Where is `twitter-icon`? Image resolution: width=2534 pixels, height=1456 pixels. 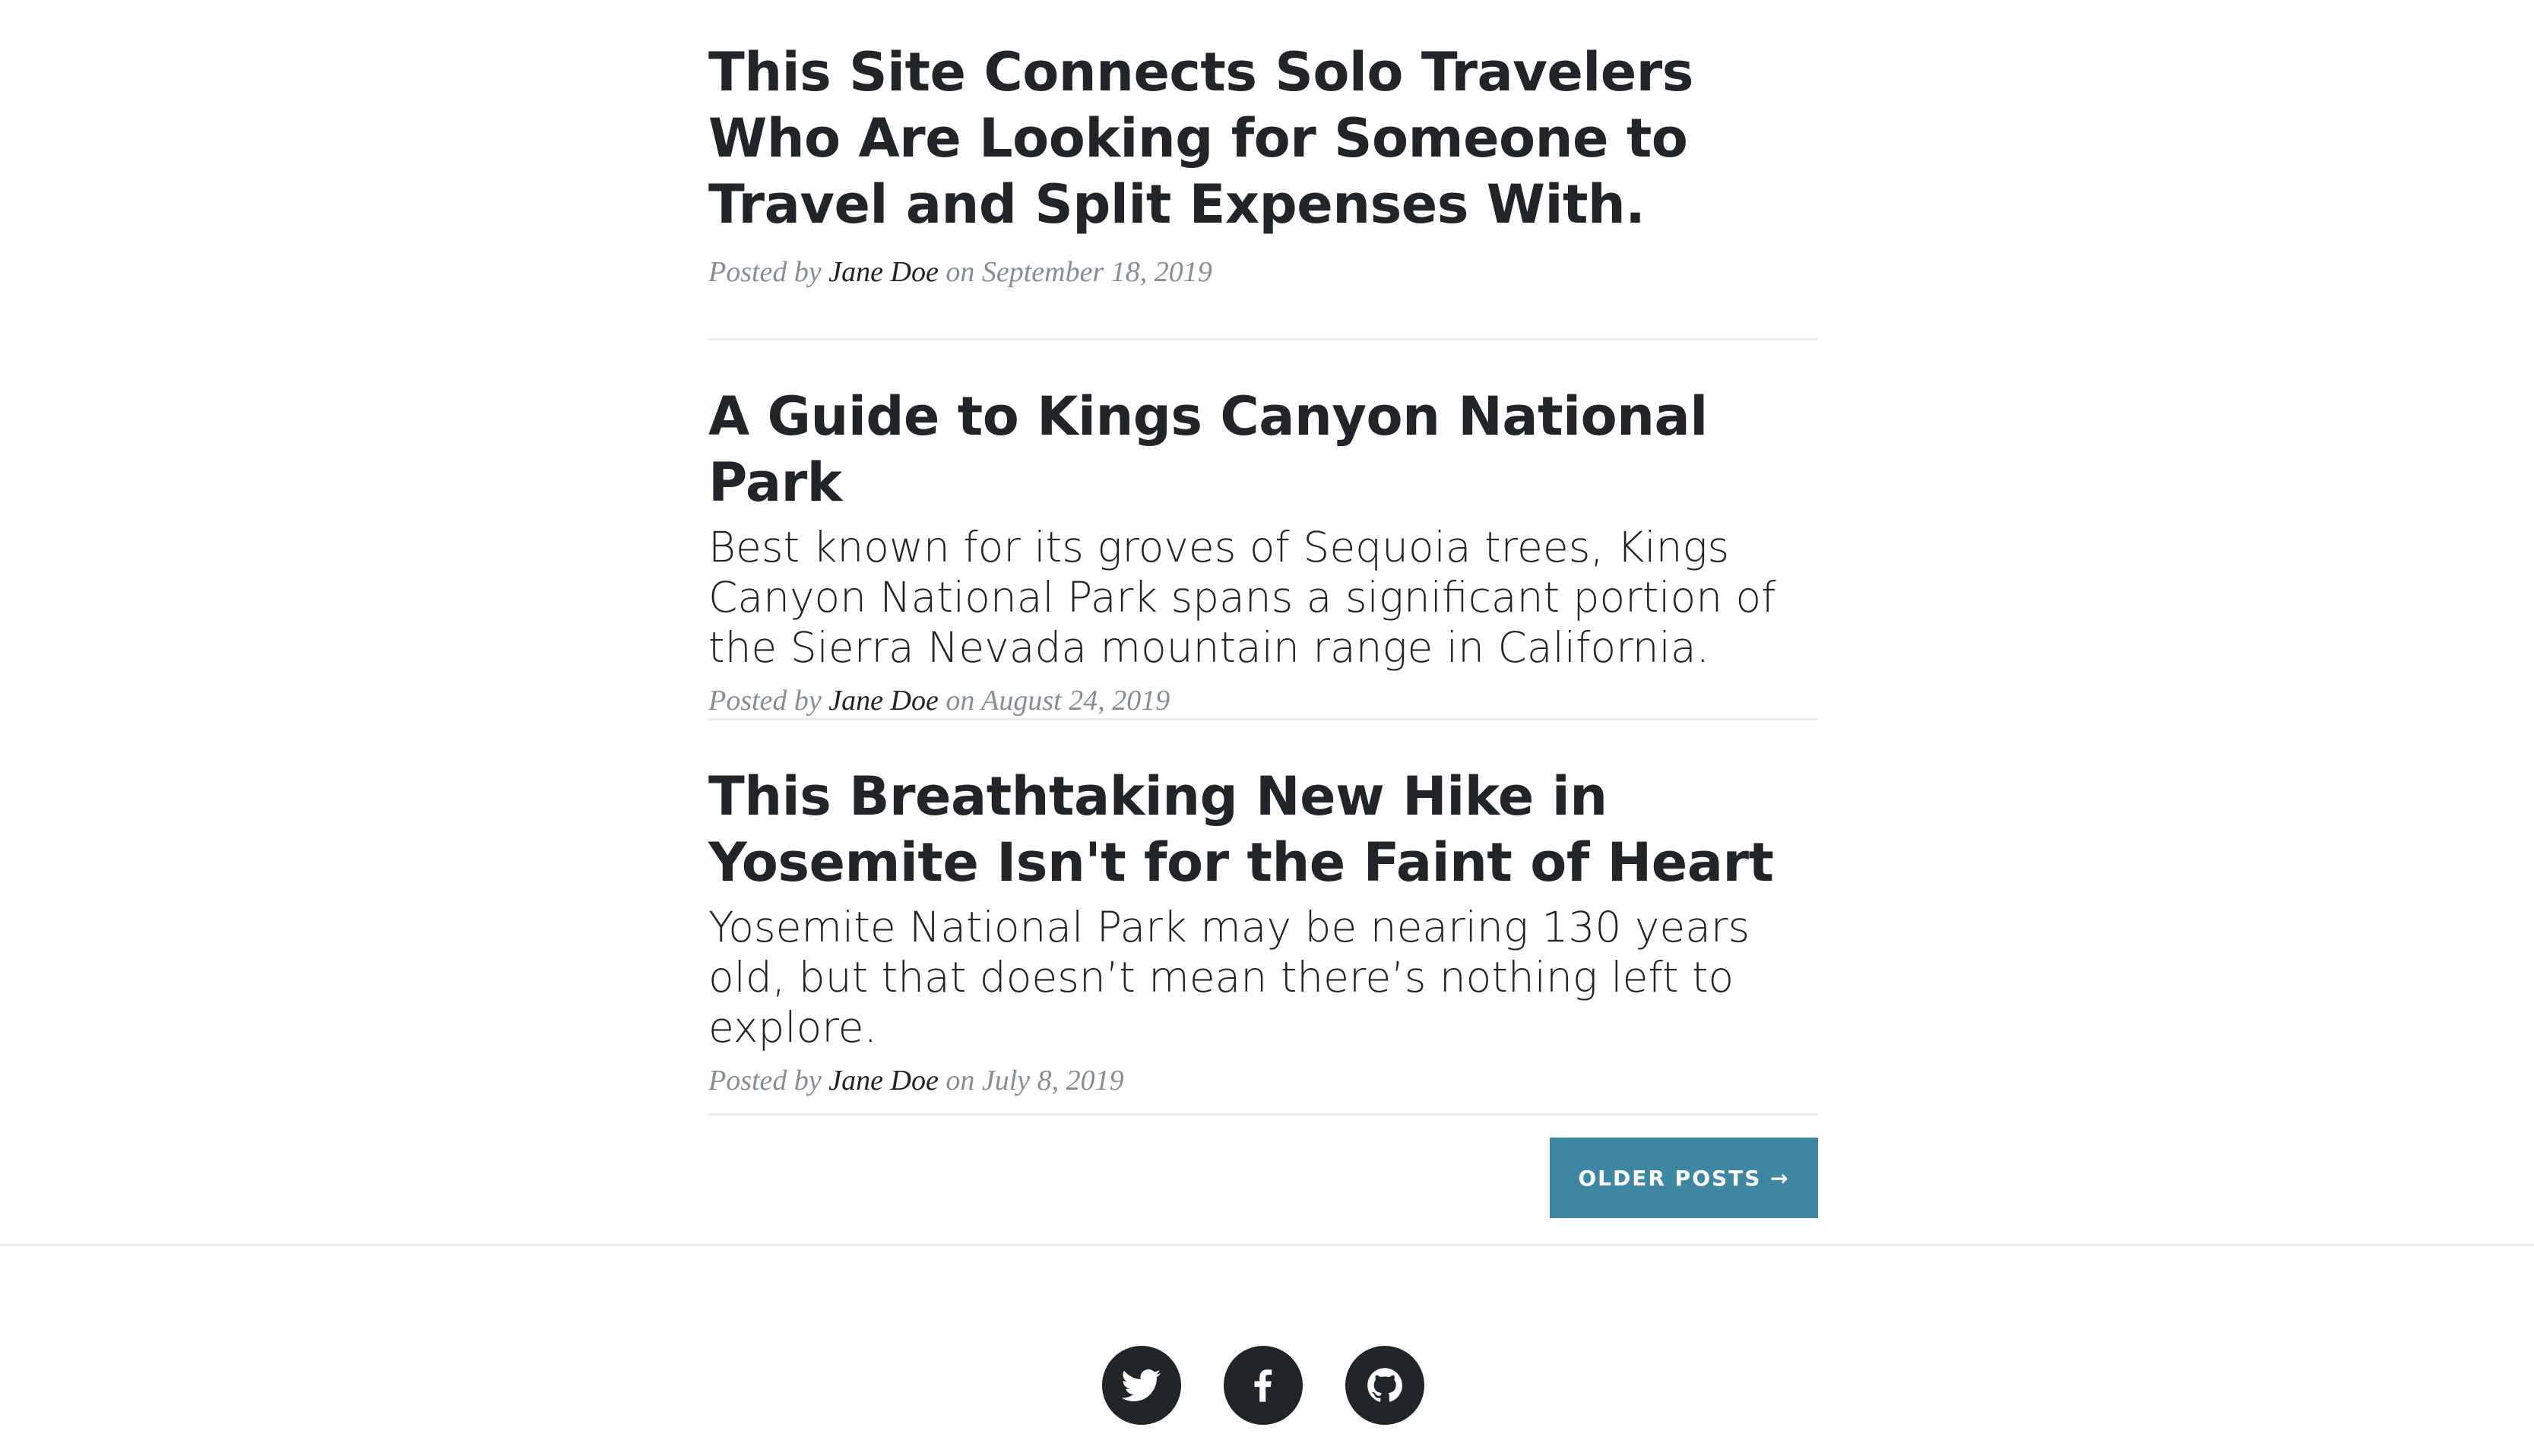 twitter-icon is located at coordinates (1141, 1385).